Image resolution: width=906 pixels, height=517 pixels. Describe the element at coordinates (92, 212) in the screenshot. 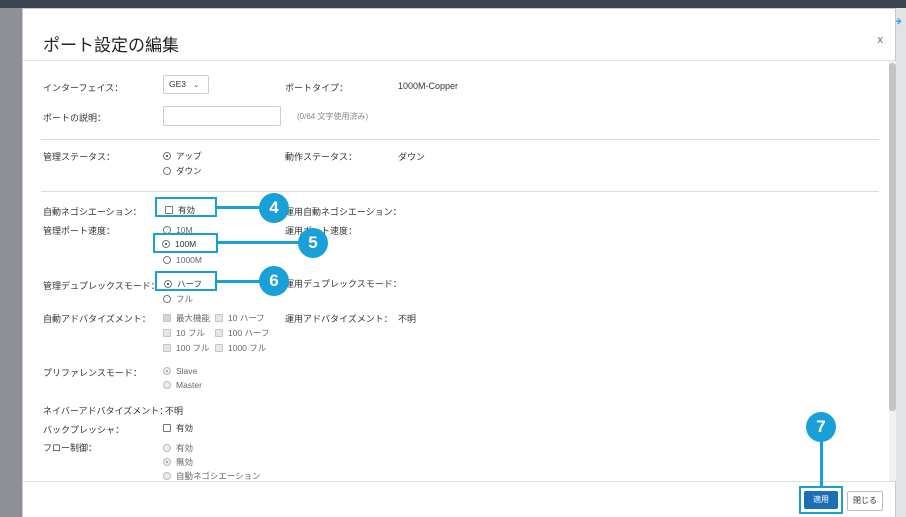

I see `auto-neg-label: 自動ネゴシエーション：` at that location.